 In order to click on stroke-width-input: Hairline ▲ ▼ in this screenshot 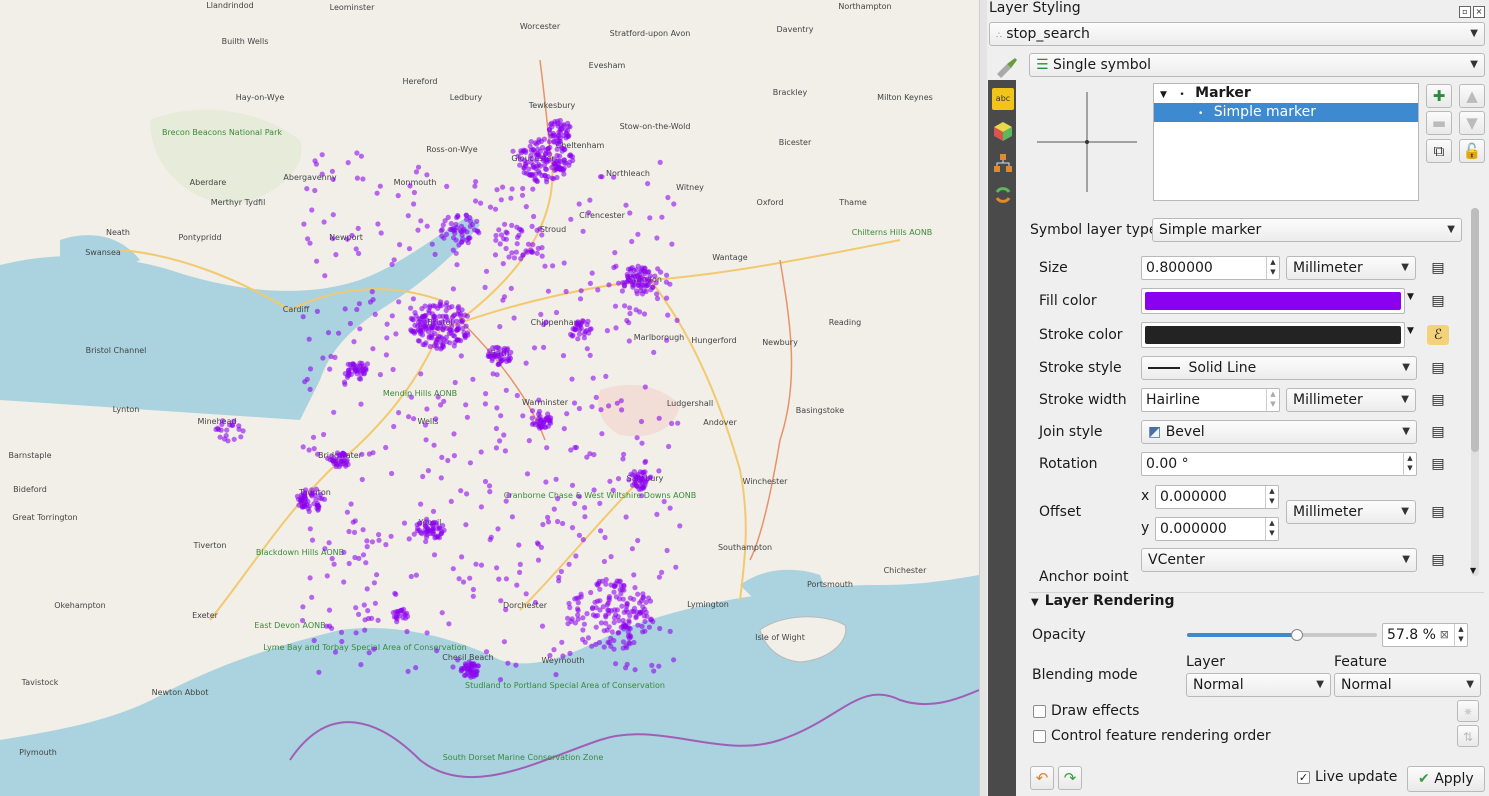, I will do `click(1210, 400)`.